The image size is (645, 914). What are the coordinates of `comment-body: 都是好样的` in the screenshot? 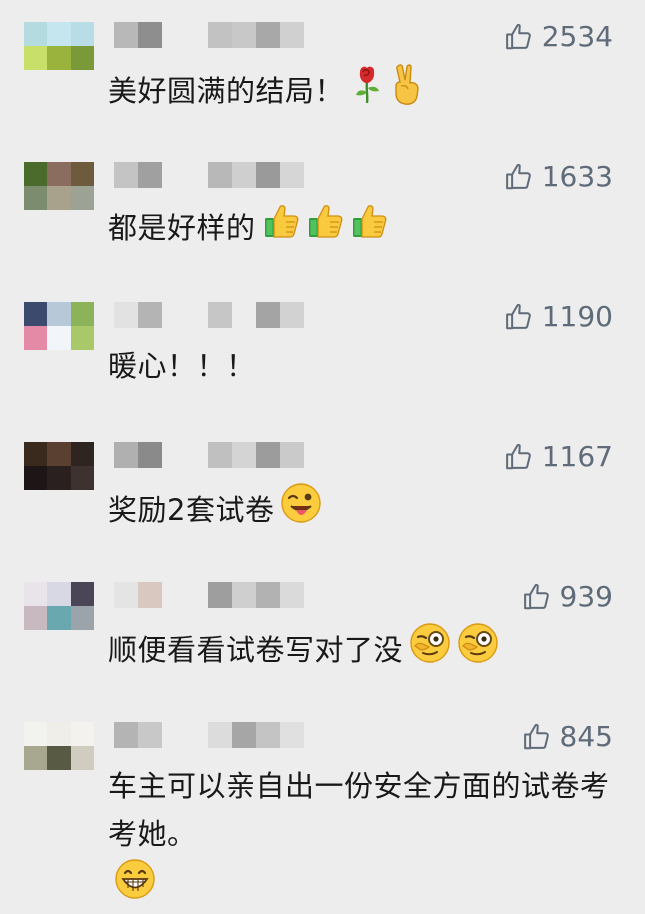 It's located at (182, 228).